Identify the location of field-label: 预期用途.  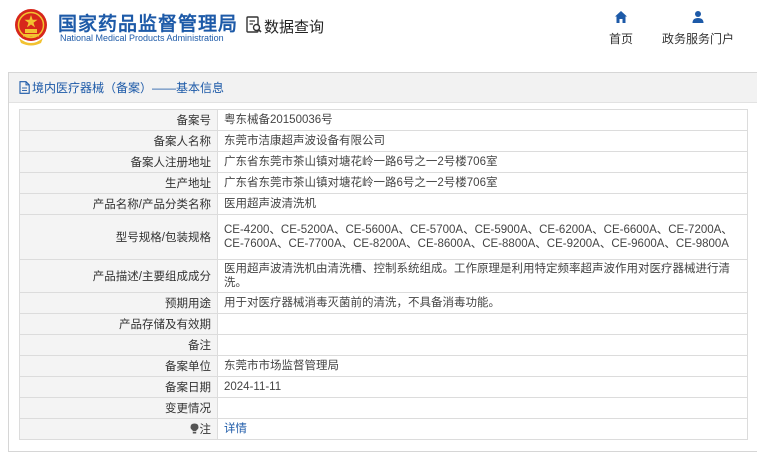
(118, 303).